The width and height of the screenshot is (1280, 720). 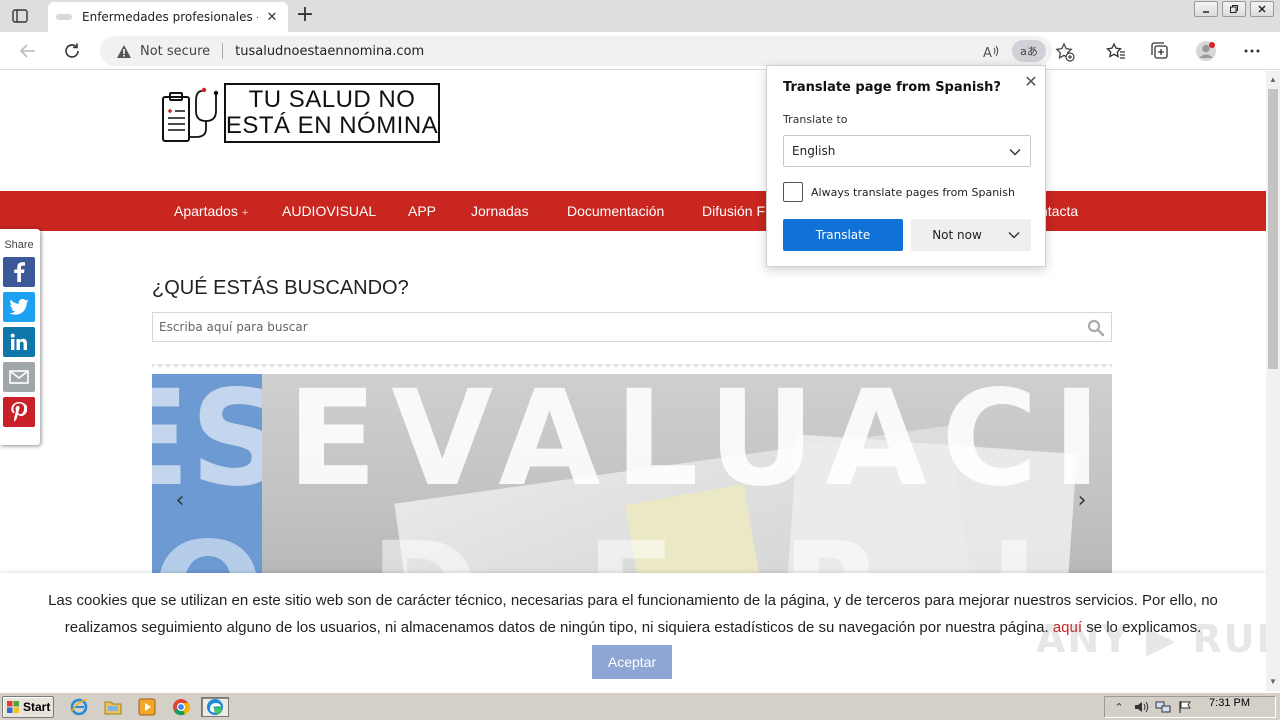 I want to click on warning-icon, so click(x=124, y=51).